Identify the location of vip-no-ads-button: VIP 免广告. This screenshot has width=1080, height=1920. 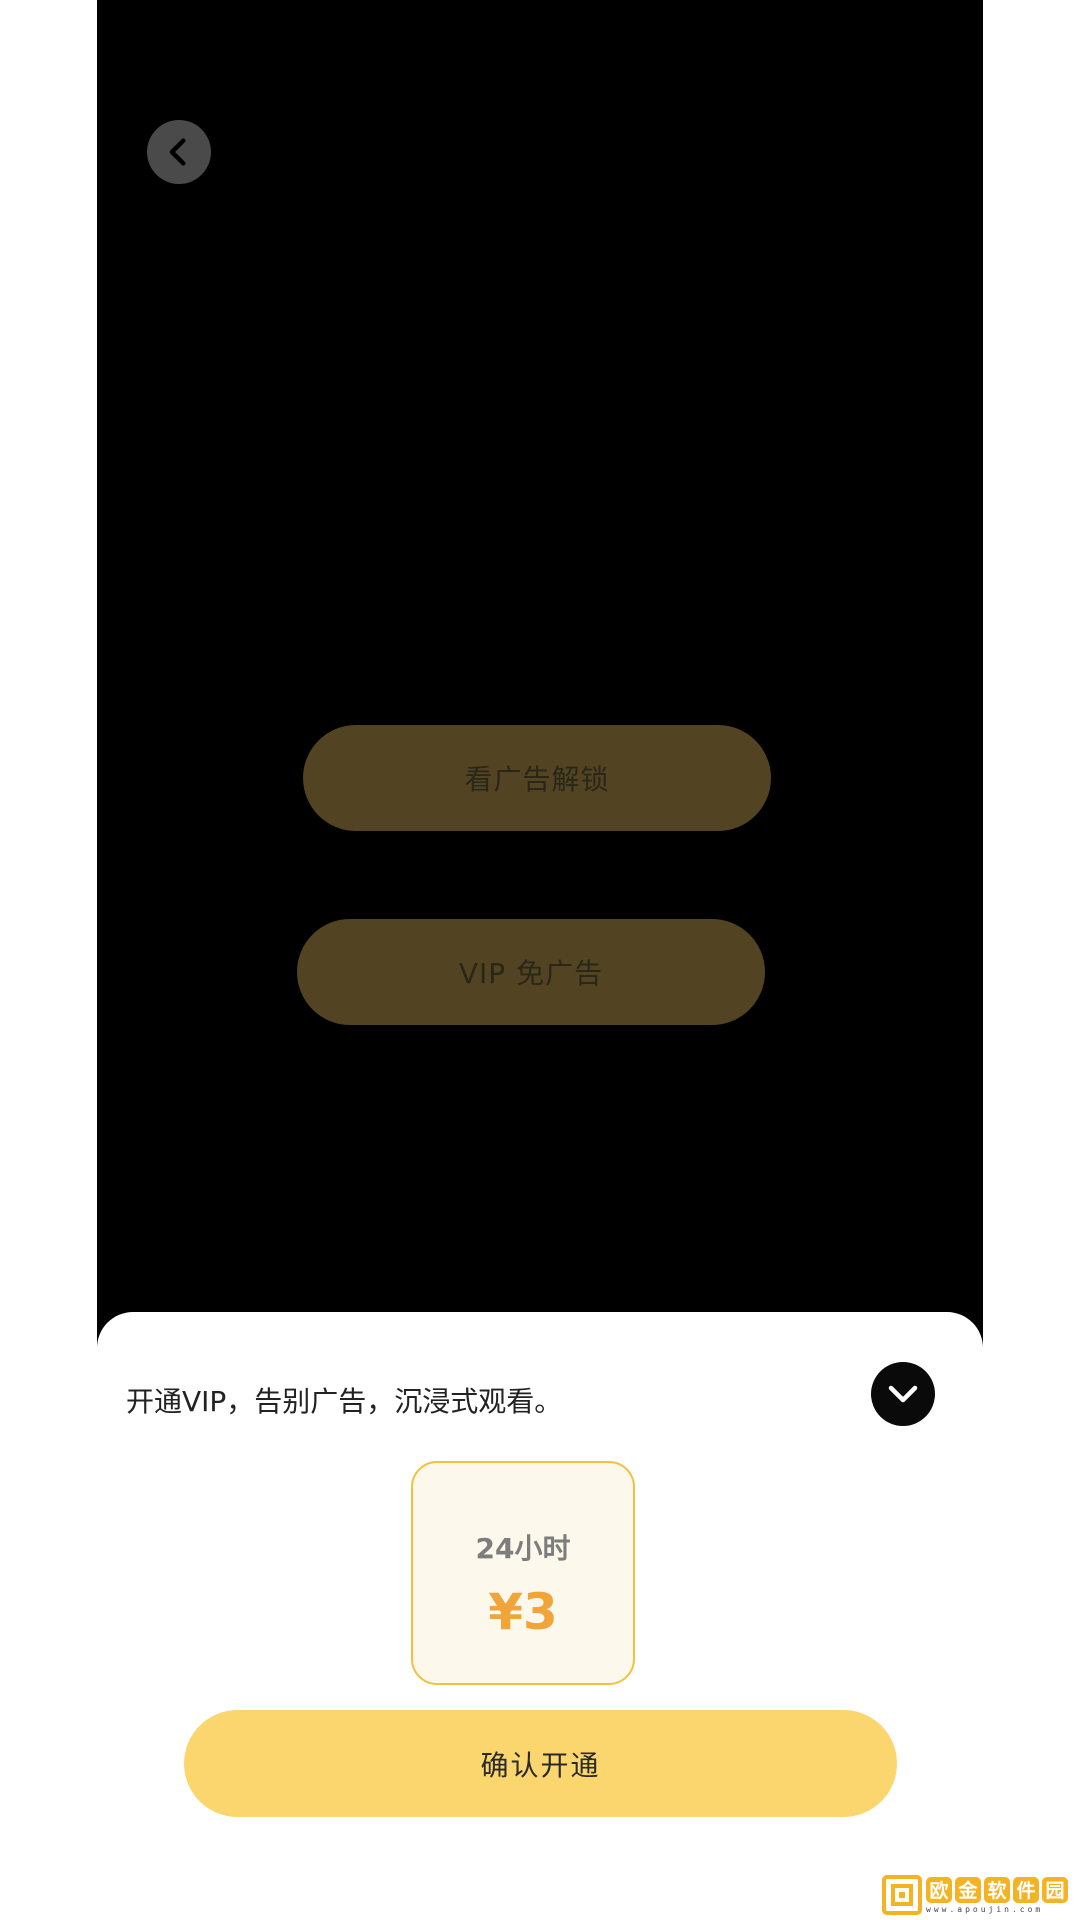
(531, 972).